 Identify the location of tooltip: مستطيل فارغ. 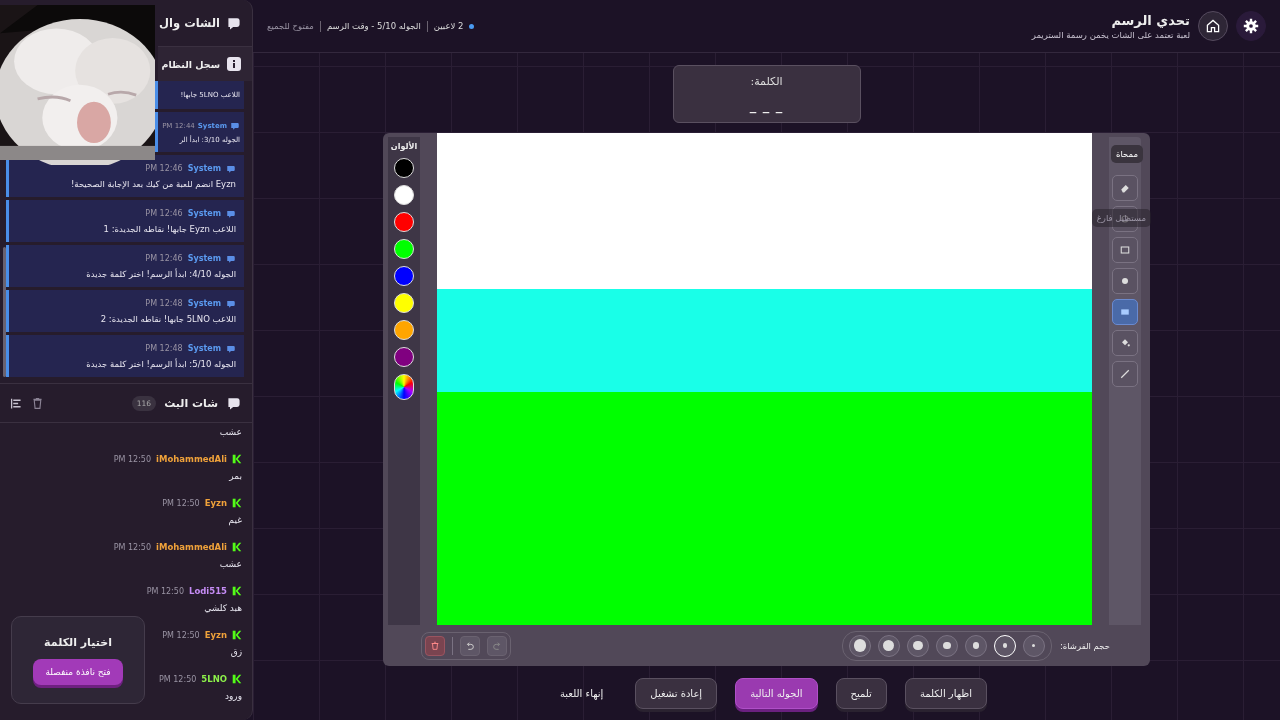
(1121, 218).